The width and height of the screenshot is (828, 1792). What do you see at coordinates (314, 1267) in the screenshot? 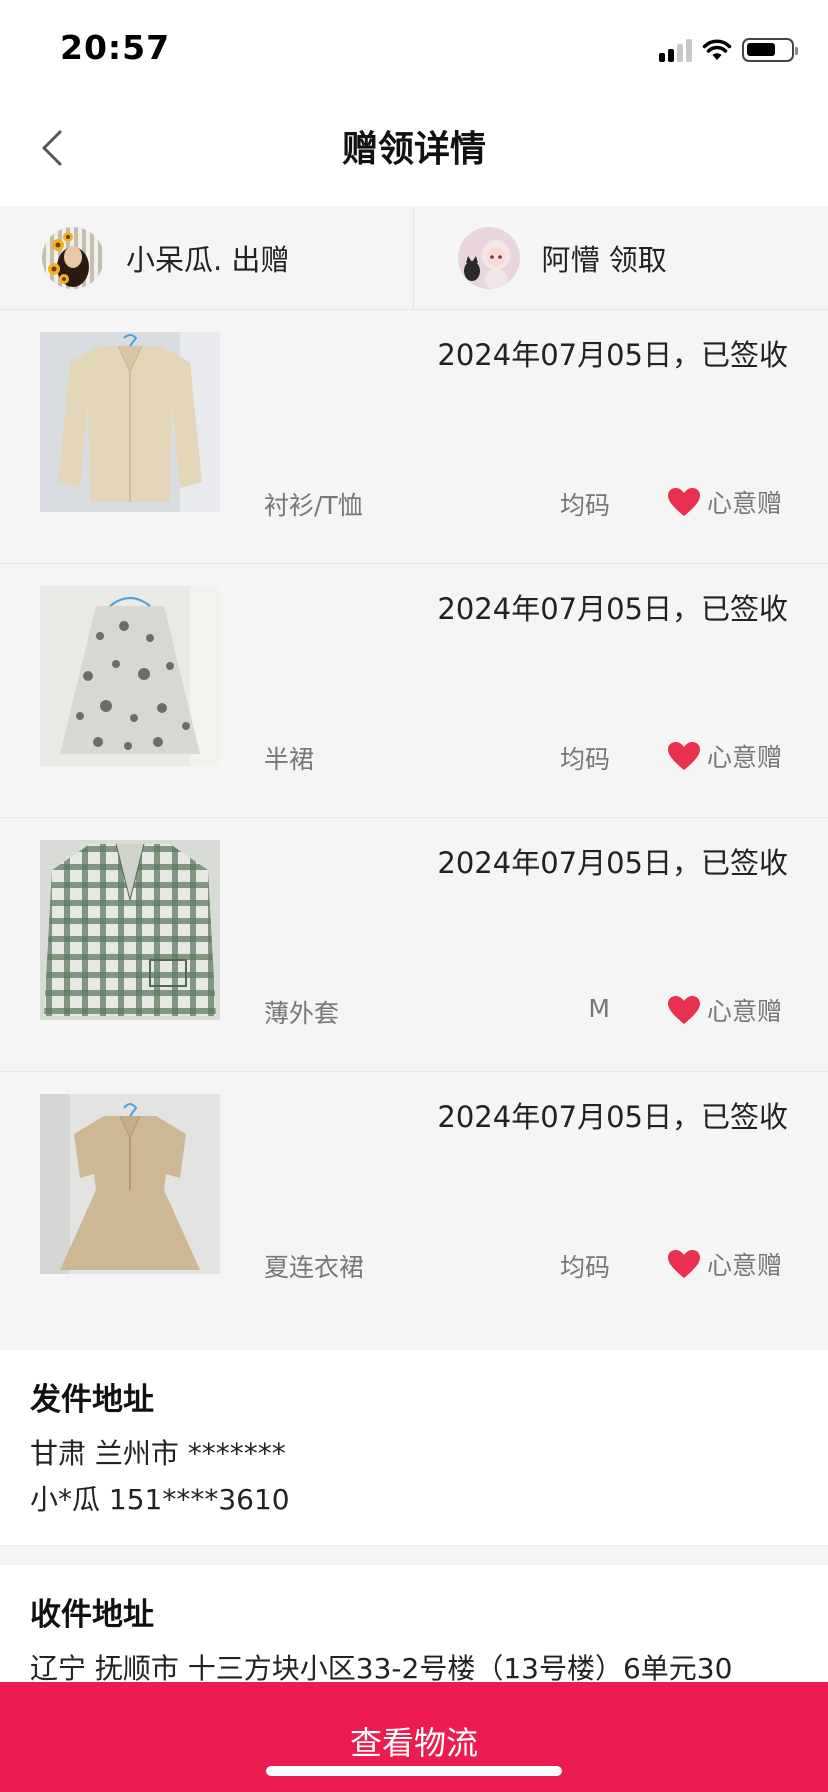
I see `item-category: 夏连衣裙` at bounding box center [314, 1267].